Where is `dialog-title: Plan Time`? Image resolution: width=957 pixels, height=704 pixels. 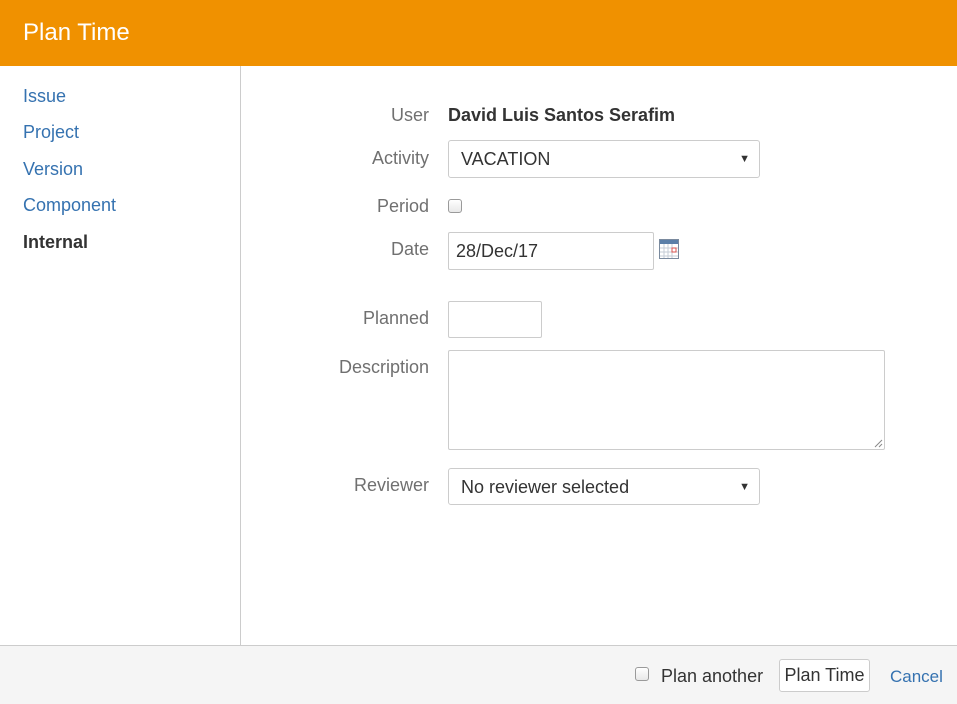 dialog-title: Plan Time is located at coordinates (76, 32).